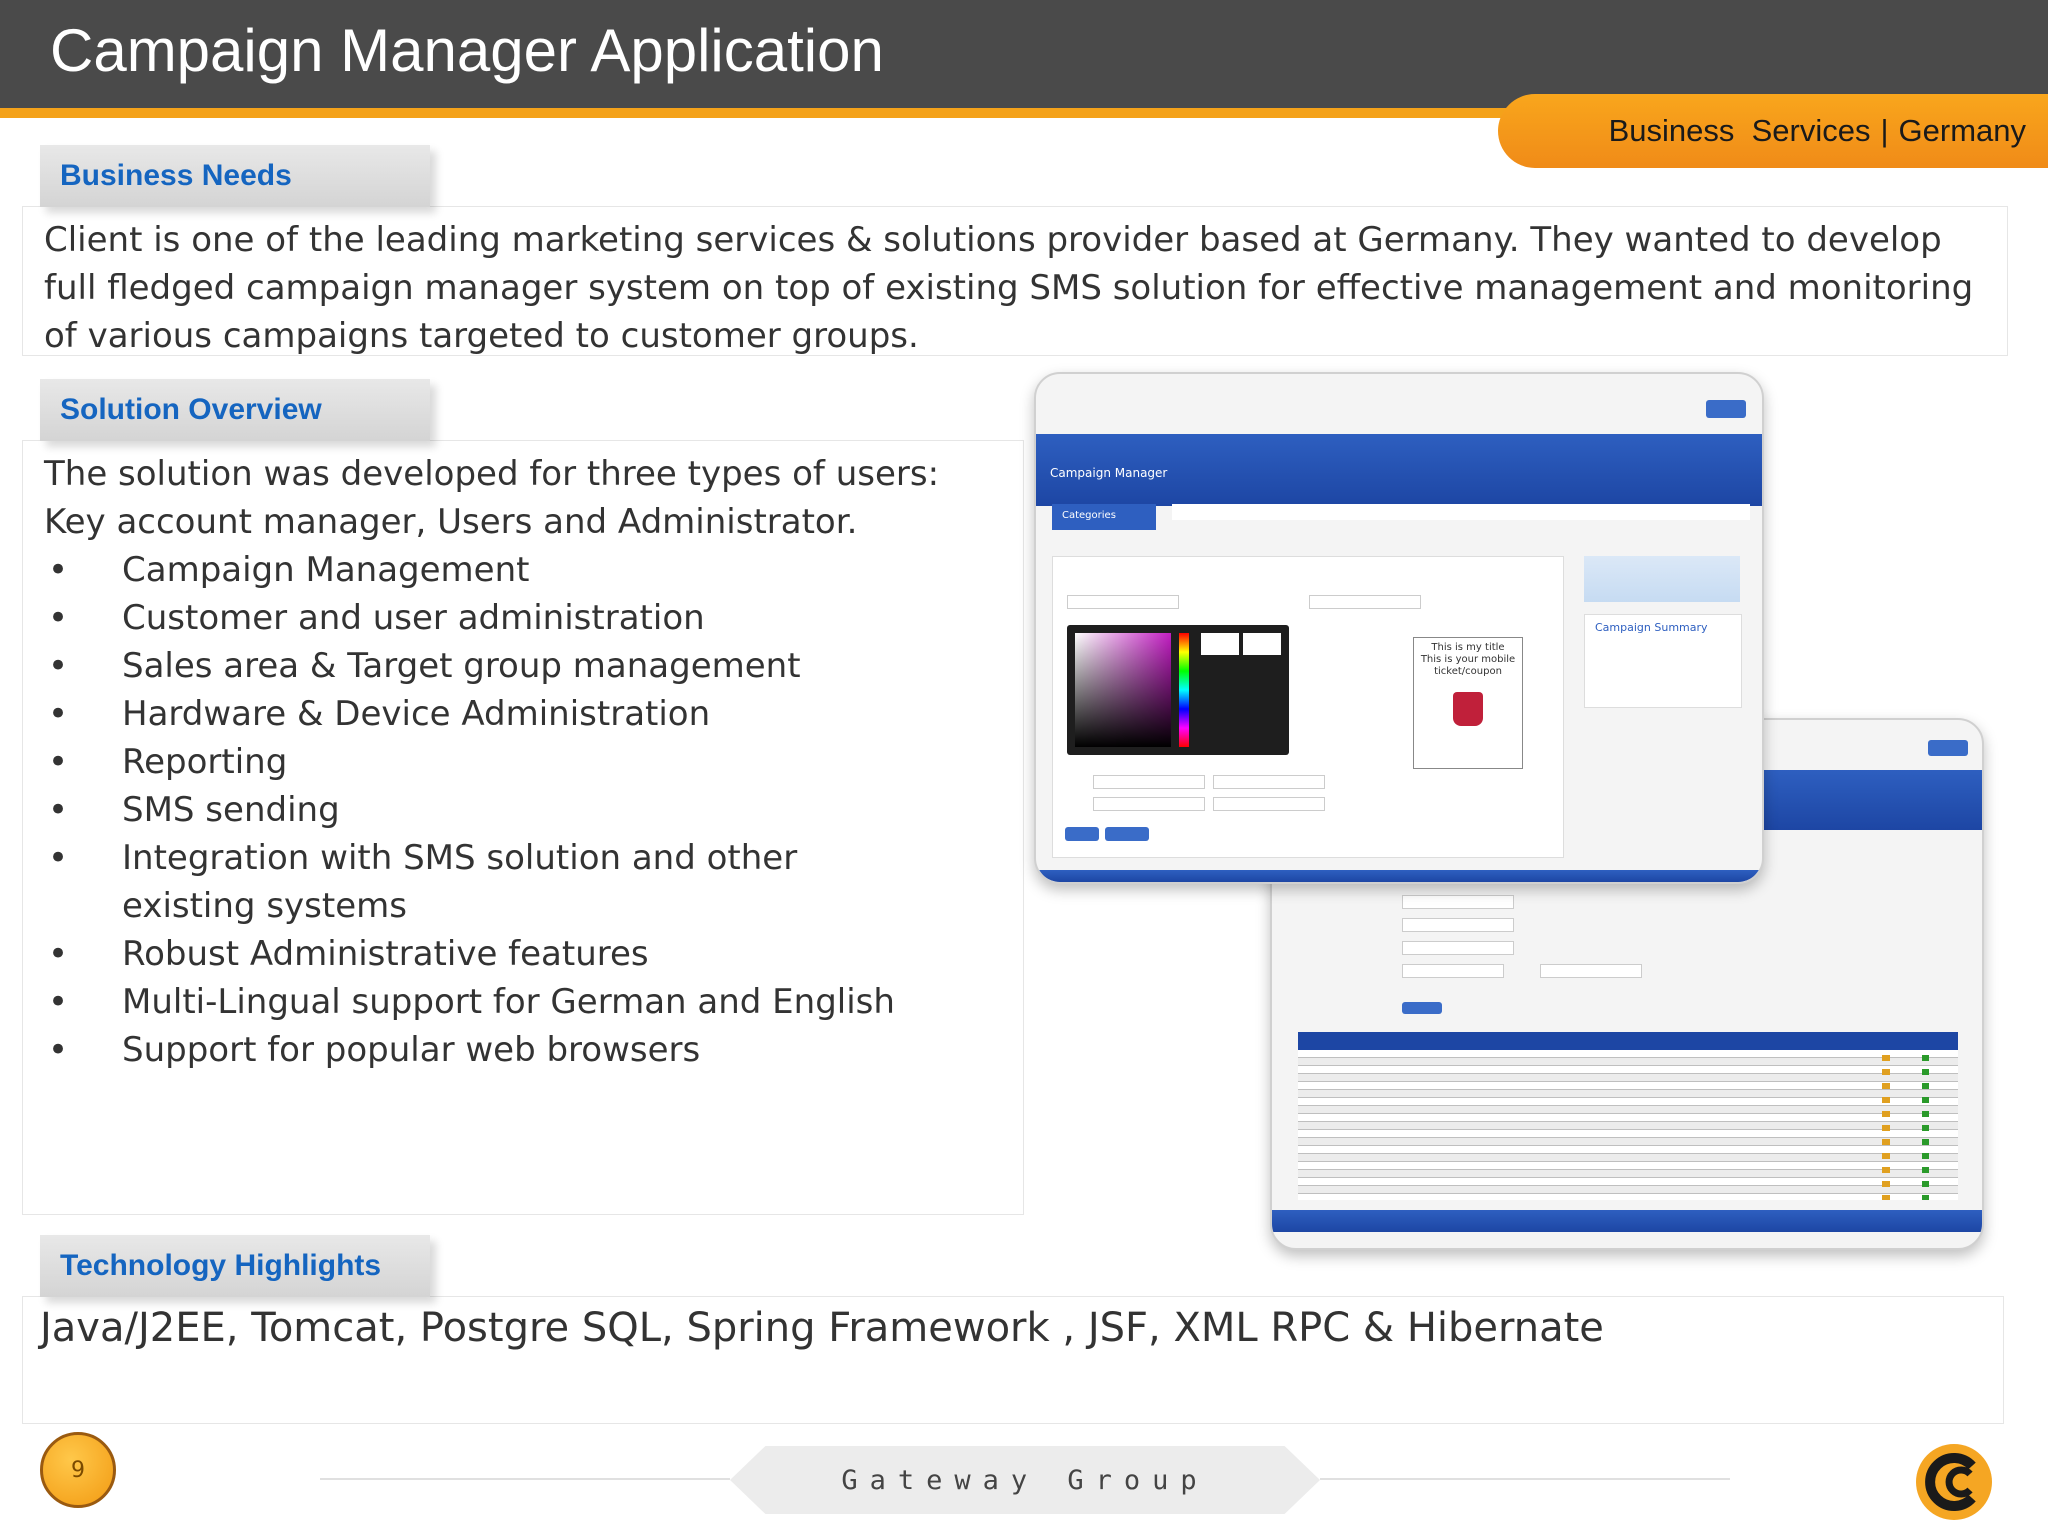 Image resolution: width=2048 pixels, height=1536 pixels. What do you see at coordinates (1123, 690) in the screenshot?
I see `mock-color-gradient` at bounding box center [1123, 690].